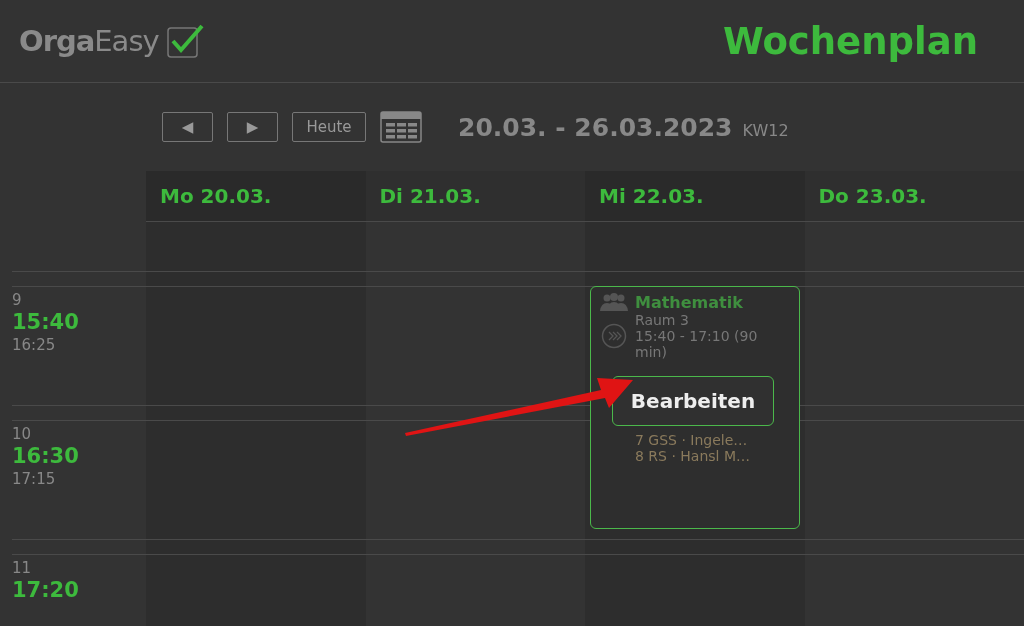 Image resolution: width=1024 pixels, height=626 pixels. What do you see at coordinates (185, 41) in the screenshot?
I see `checkbox-logo-icon` at bounding box center [185, 41].